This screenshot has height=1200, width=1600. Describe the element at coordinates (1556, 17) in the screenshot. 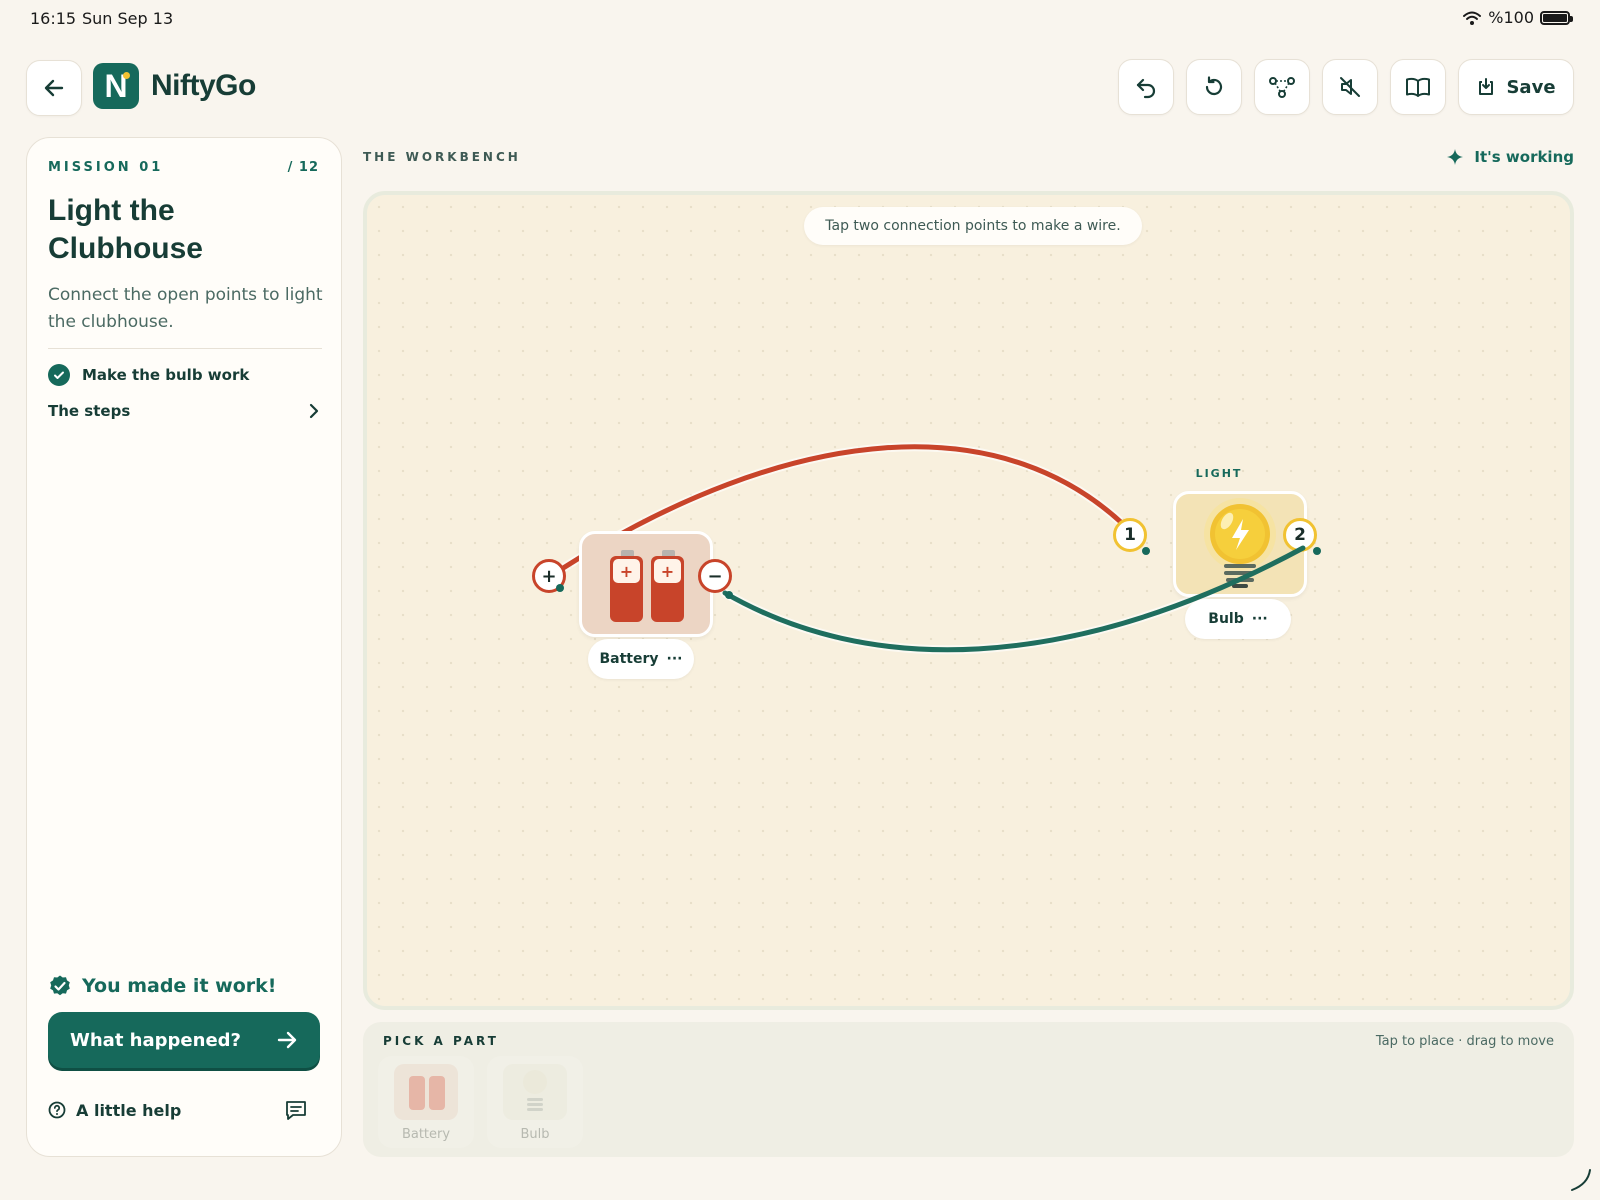

I see `battery-status-icon` at that location.